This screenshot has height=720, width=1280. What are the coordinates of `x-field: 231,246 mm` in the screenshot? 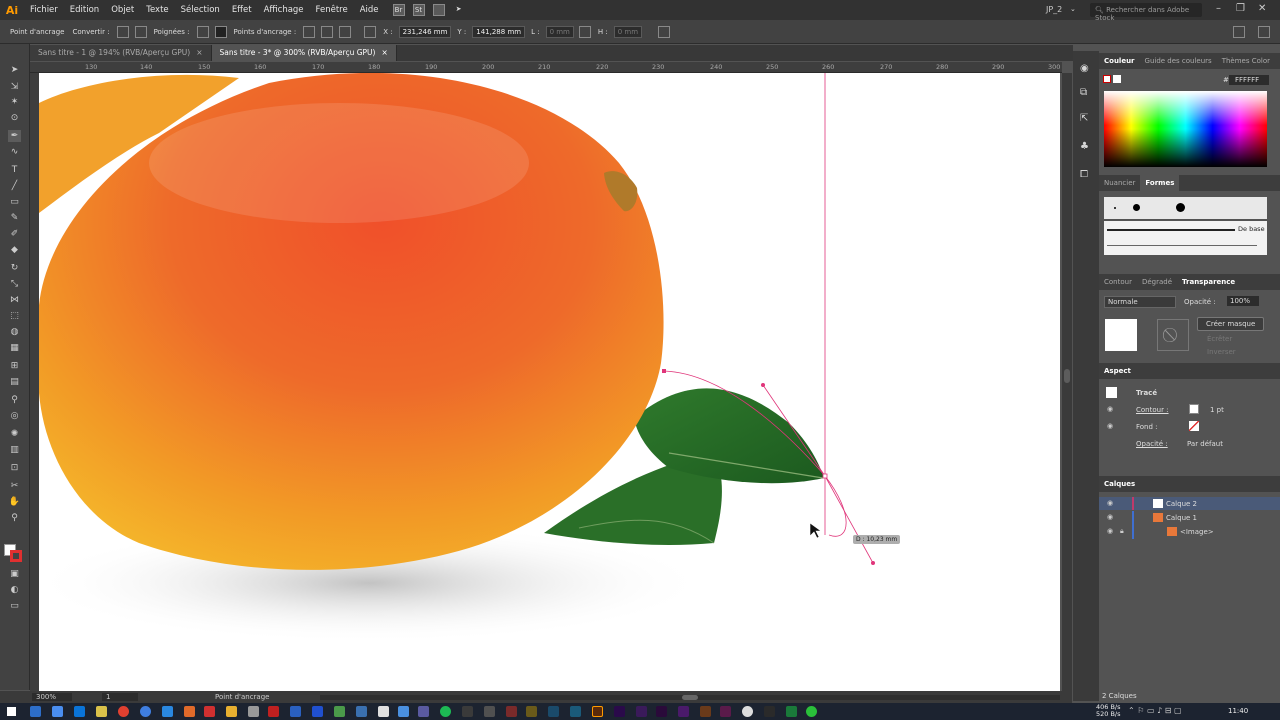 It's located at (425, 31).